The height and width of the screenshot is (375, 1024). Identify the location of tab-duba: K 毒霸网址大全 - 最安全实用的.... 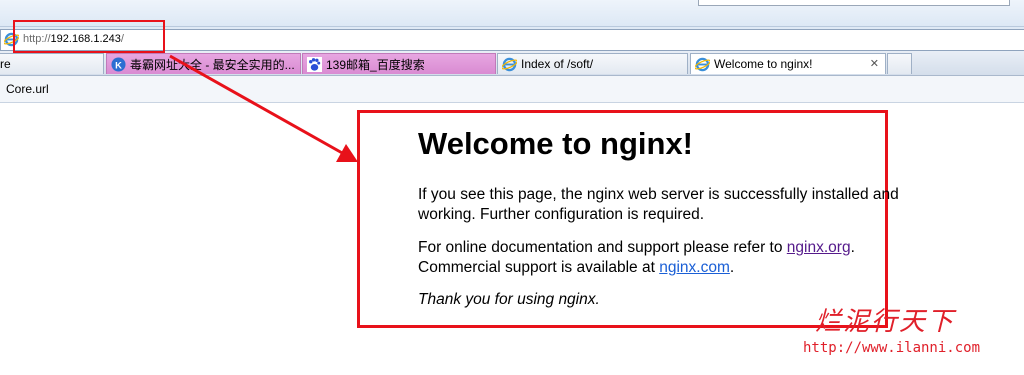
(203, 63).